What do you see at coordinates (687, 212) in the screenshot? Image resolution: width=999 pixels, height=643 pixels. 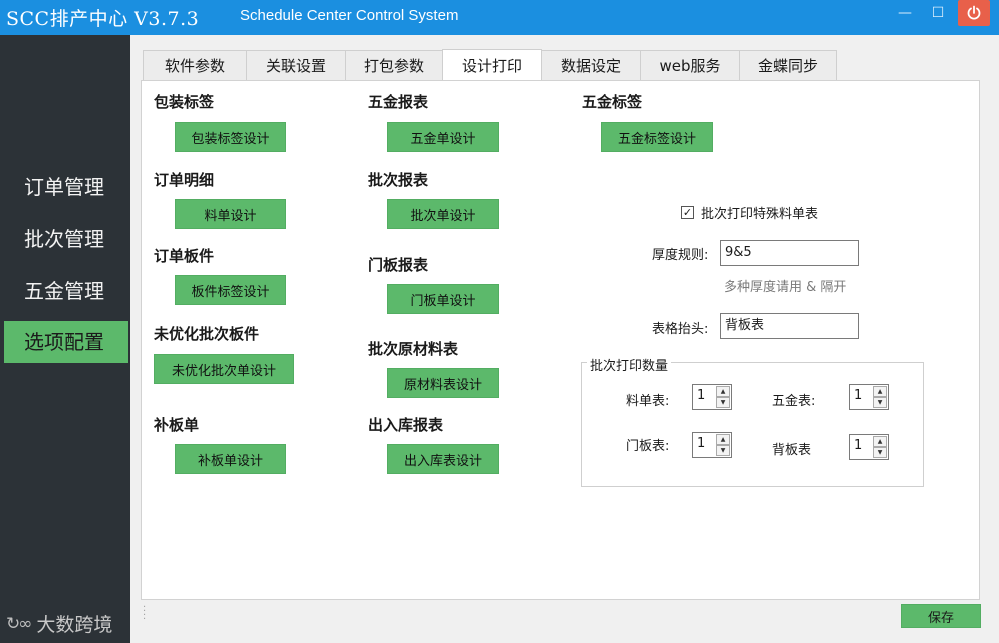 I see `special-list-checkbox: ✓` at bounding box center [687, 212].